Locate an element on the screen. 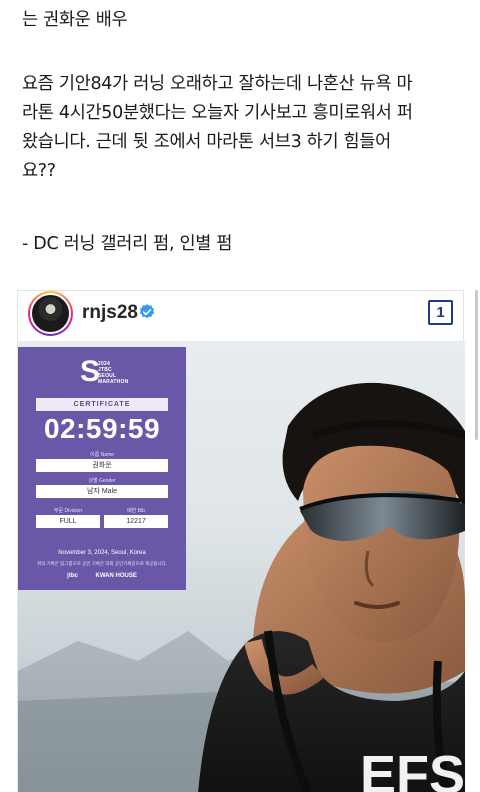 This screenshot has width=480, height=792. division-field: 부문 Division FULL is located at coordinates (68, 517).